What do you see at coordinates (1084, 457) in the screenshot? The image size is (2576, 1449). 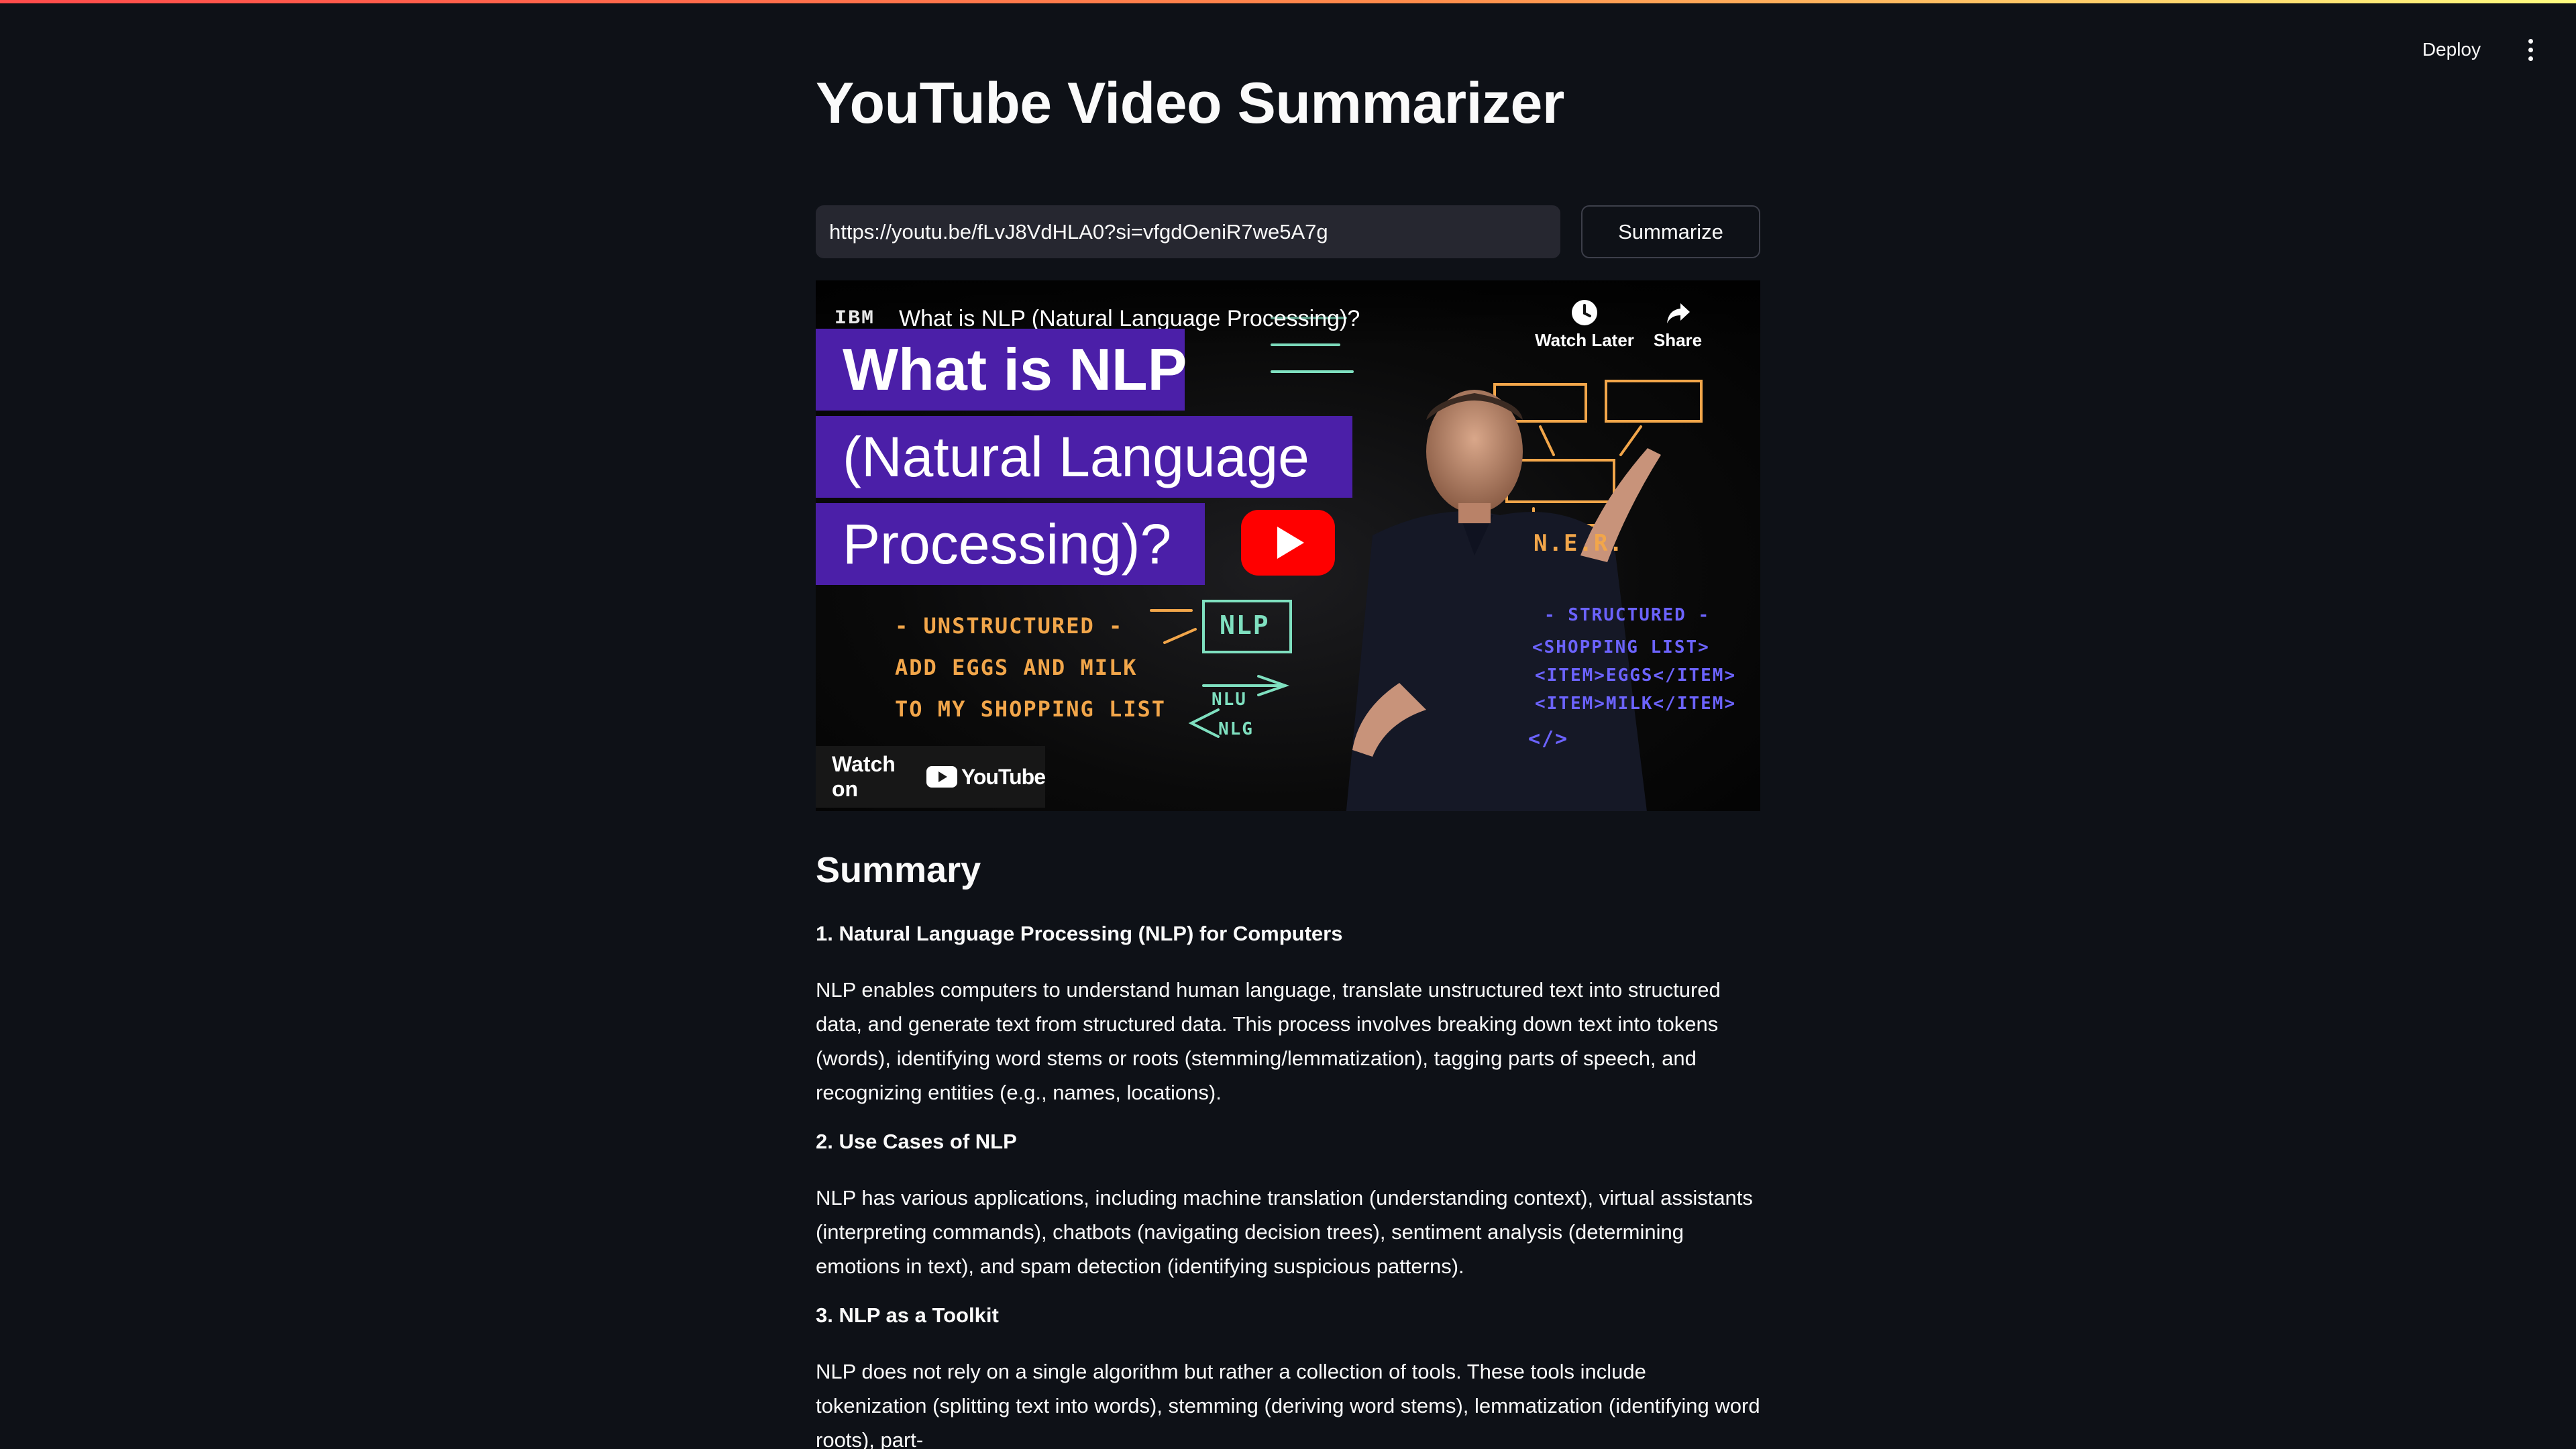 I see `thumbnail-banner-line: (Natural Language` at bounding box center [1084, 457].